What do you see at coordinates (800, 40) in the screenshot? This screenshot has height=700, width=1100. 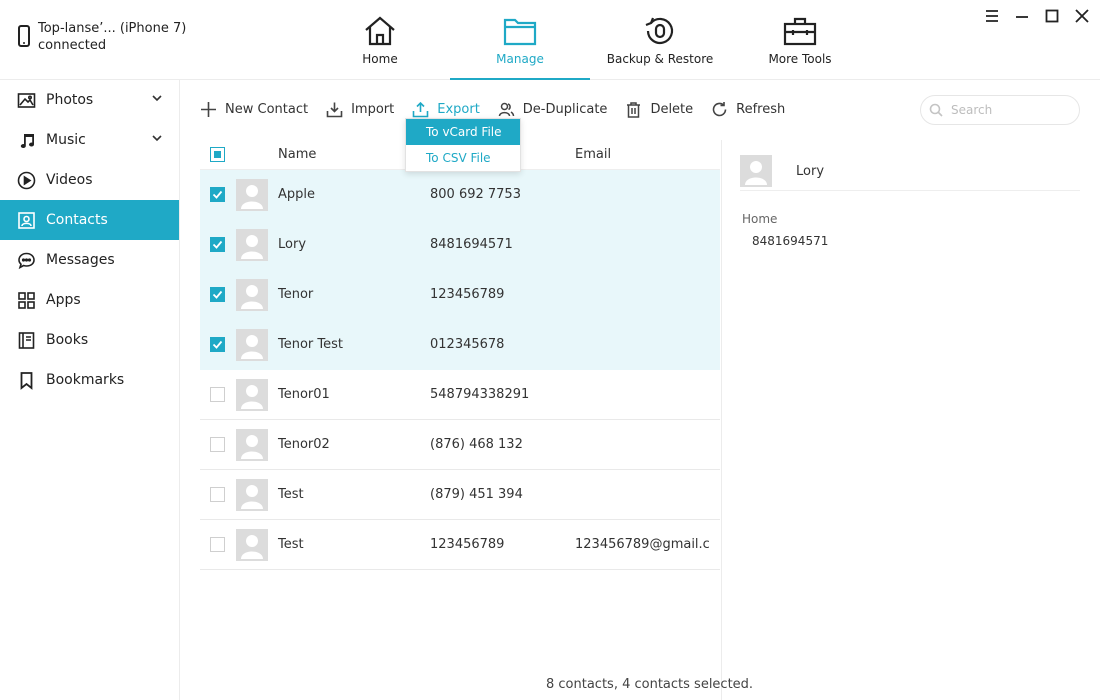 I see `nav-more-tools: More Tools` at bounding box center [800, 40].